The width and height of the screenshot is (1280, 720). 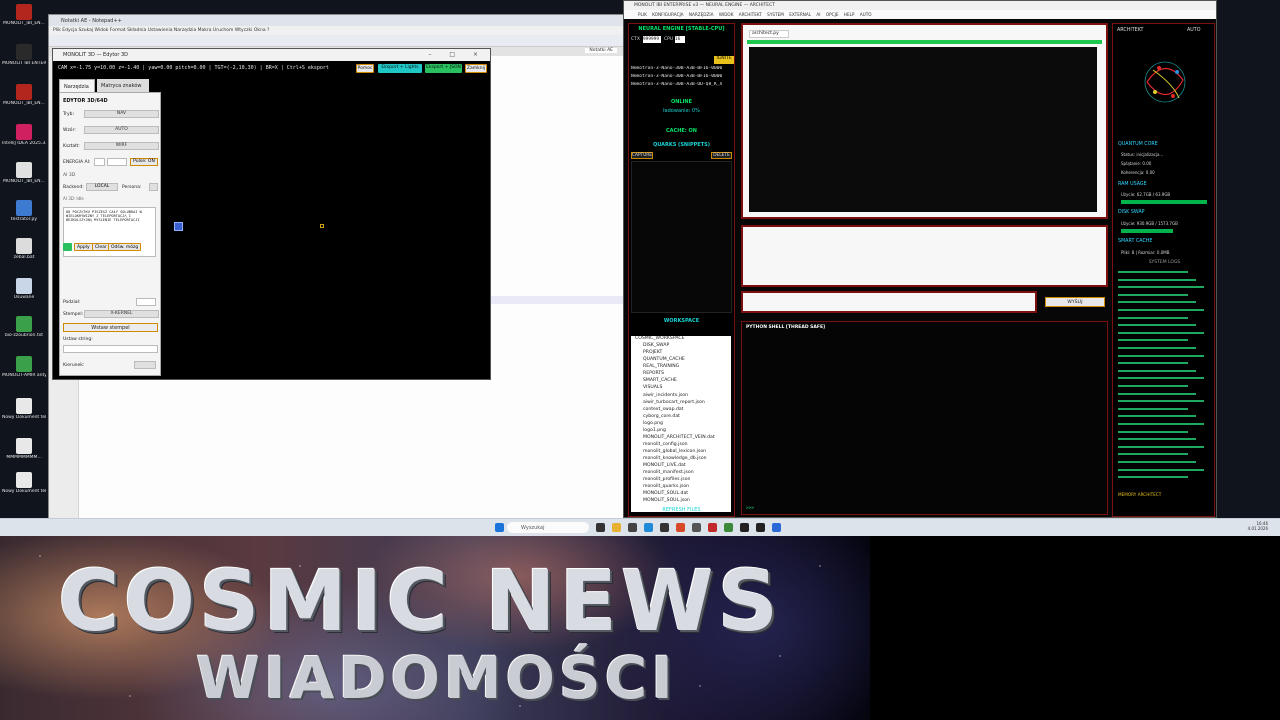 What do you see at coordinates (666, 486) in the screenshot?
I see `tree-item: monolit_quarks.json` at bounding box center [666, 486].